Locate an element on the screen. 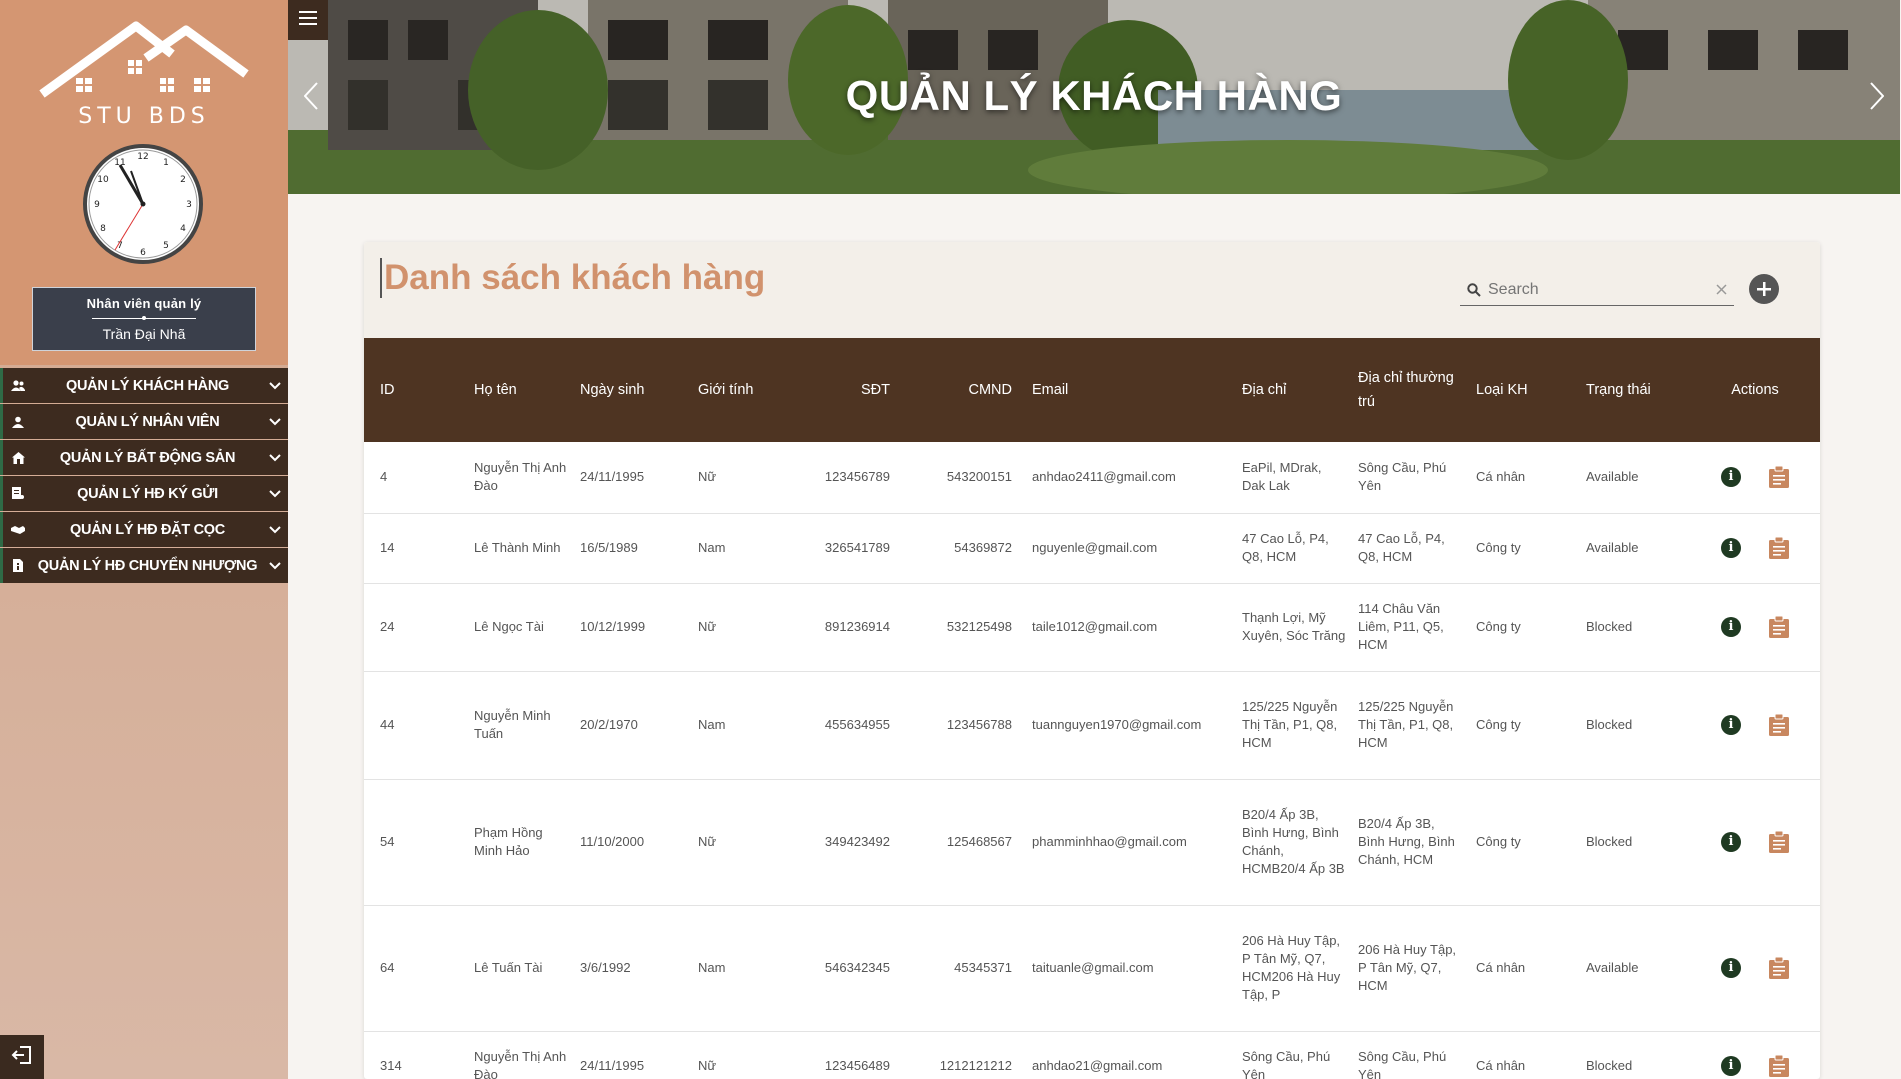 This screenshot has width=1901, height=1079. cell-permanent-address: 114 Châu Văn Liêm, P11, Q5, HCM is located at coordinates (1411, 627).